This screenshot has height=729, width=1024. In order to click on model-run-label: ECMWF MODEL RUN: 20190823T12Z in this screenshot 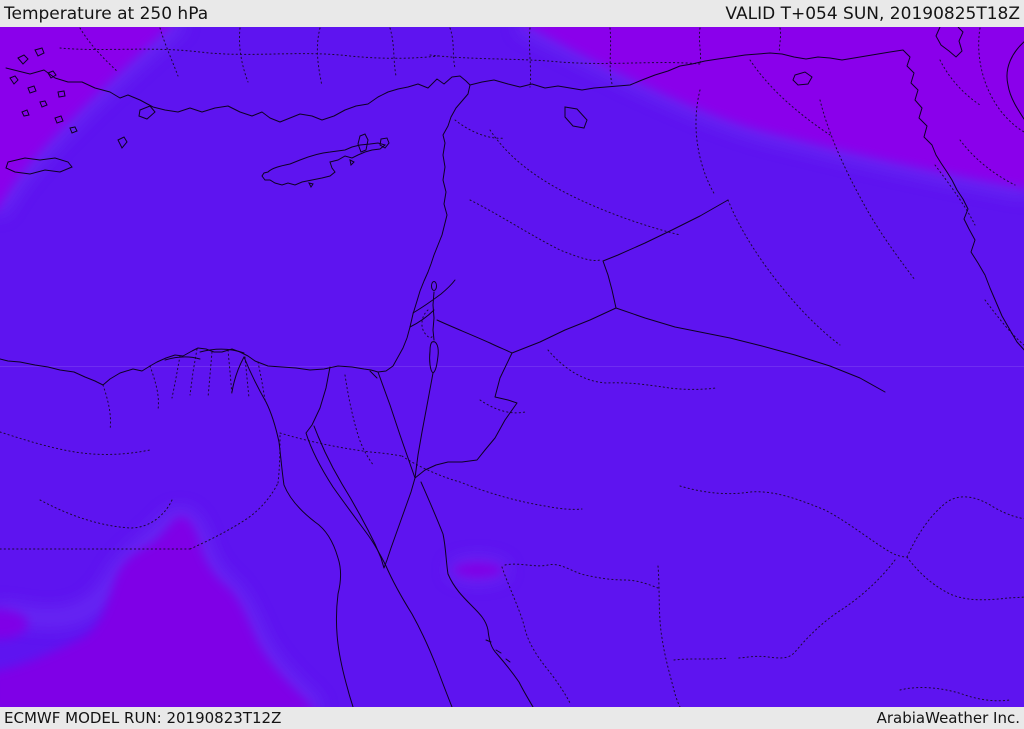, I will do `click(143, 718)`.